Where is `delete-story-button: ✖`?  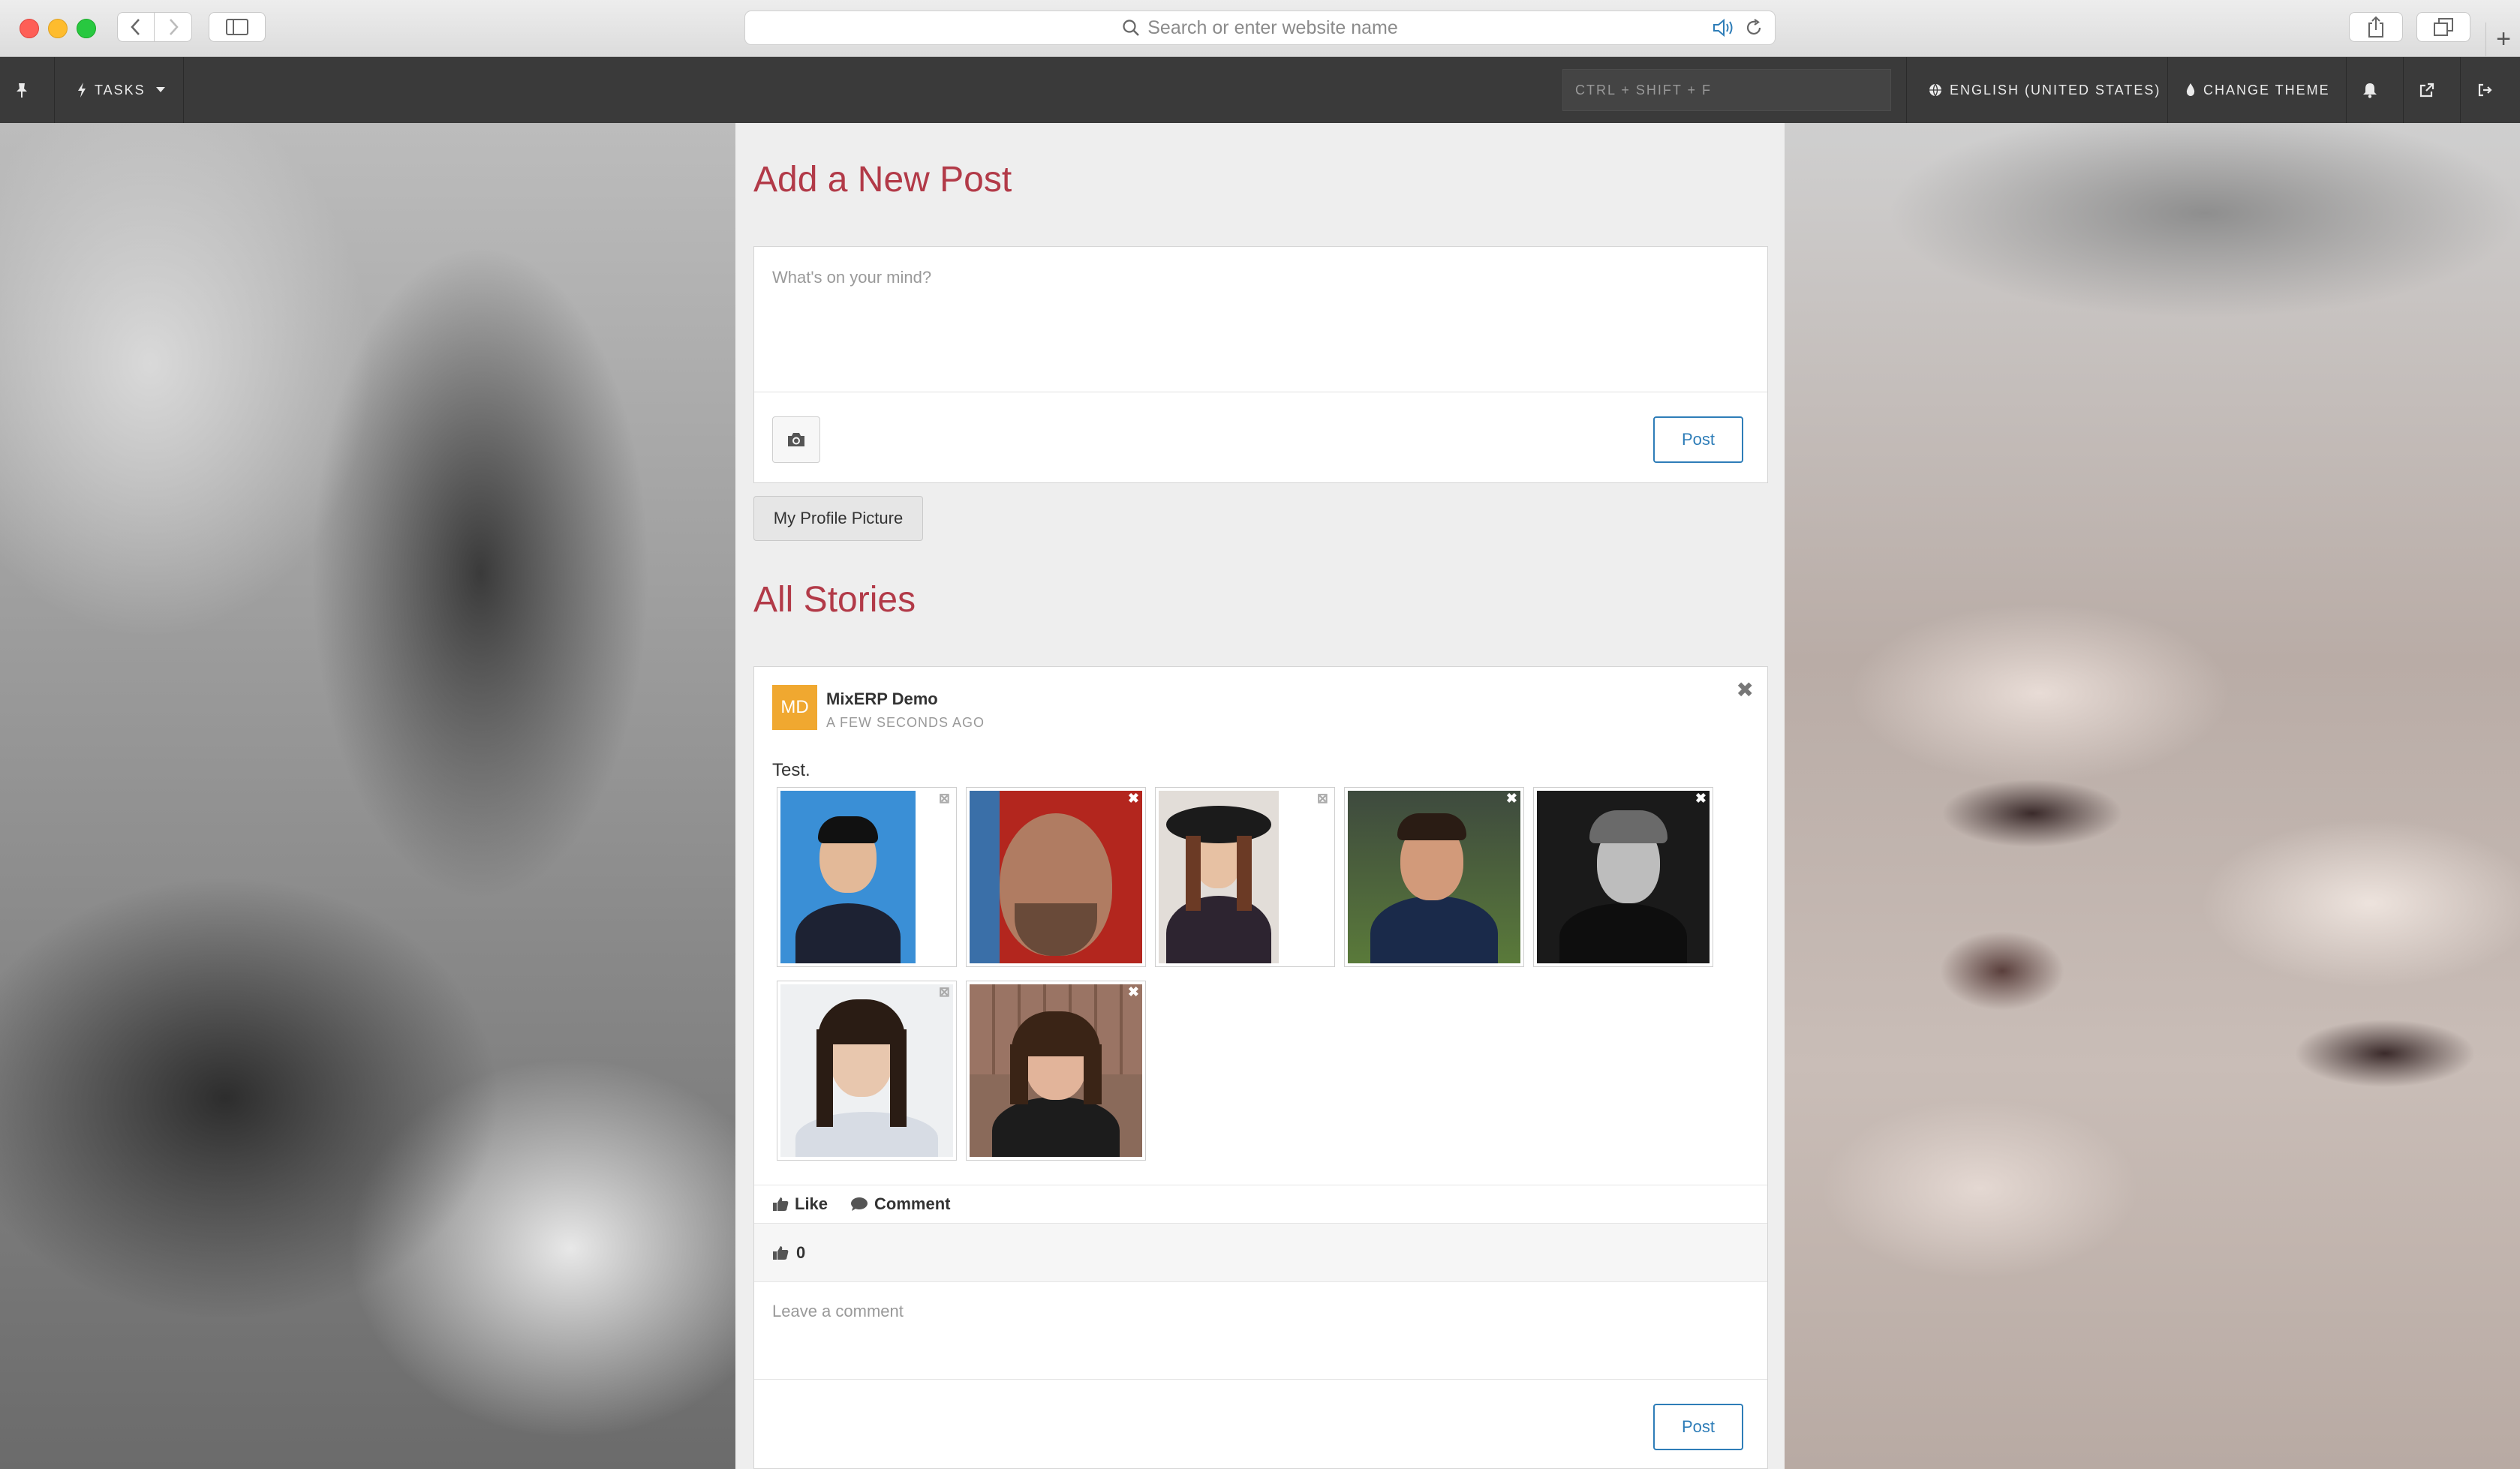 delete-story-button: ✖ is located at coordinates (1745, 689).